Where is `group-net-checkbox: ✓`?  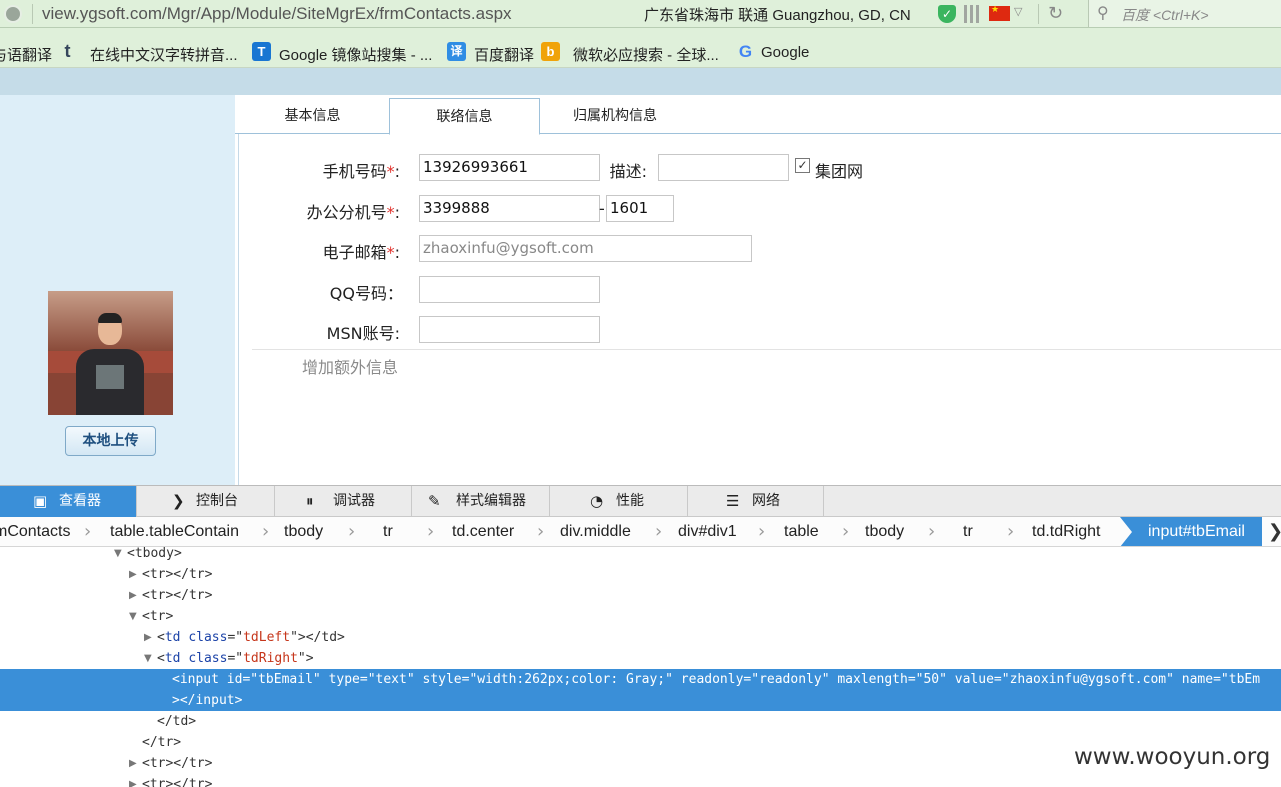 group-net-checkbox: ✓ is located at coordinates (802, 165).